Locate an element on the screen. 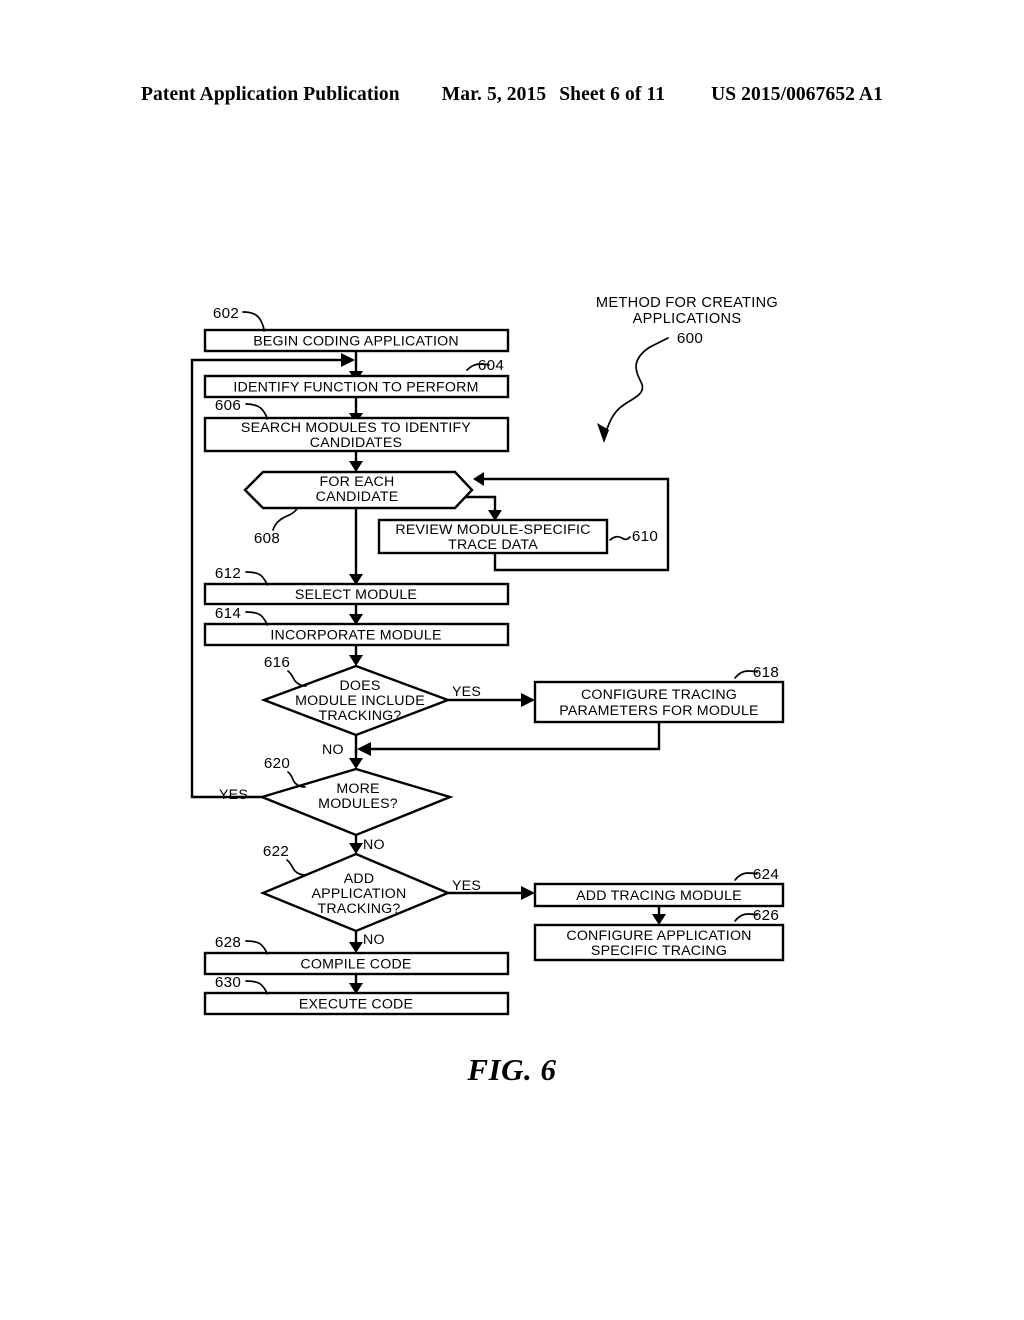  node-610-ref: 610 is located at coordinates (645, 536).